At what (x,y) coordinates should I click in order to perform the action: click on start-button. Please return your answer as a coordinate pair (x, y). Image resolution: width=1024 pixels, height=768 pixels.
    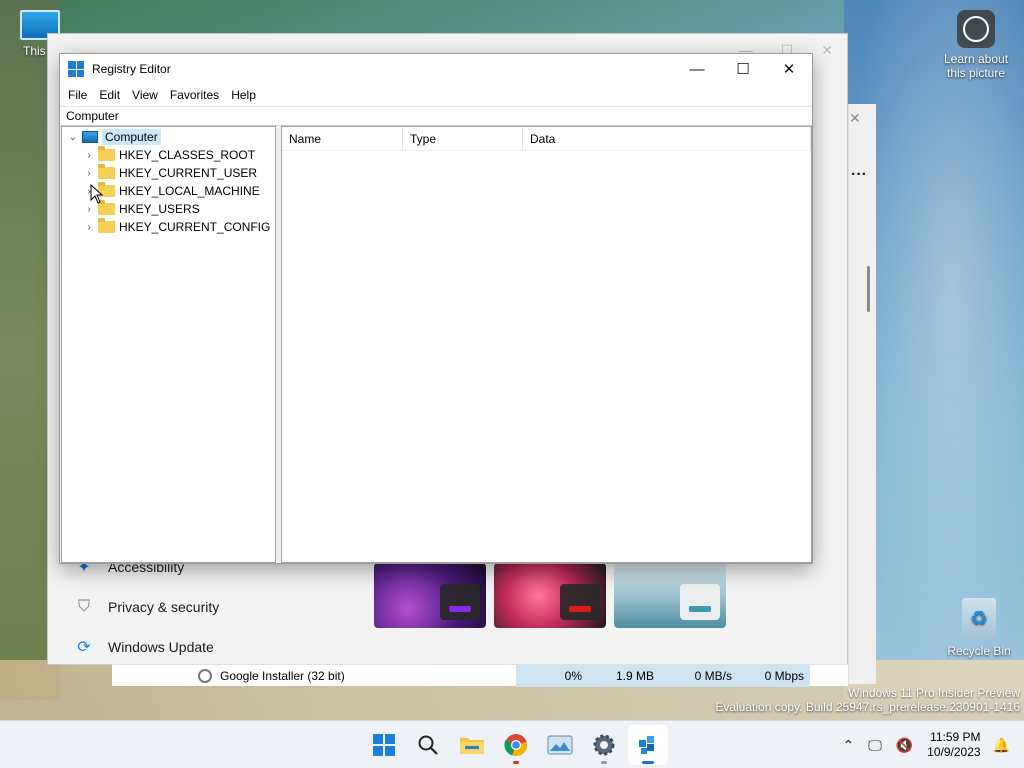
    Looking at the image, I should click on (384, 745).